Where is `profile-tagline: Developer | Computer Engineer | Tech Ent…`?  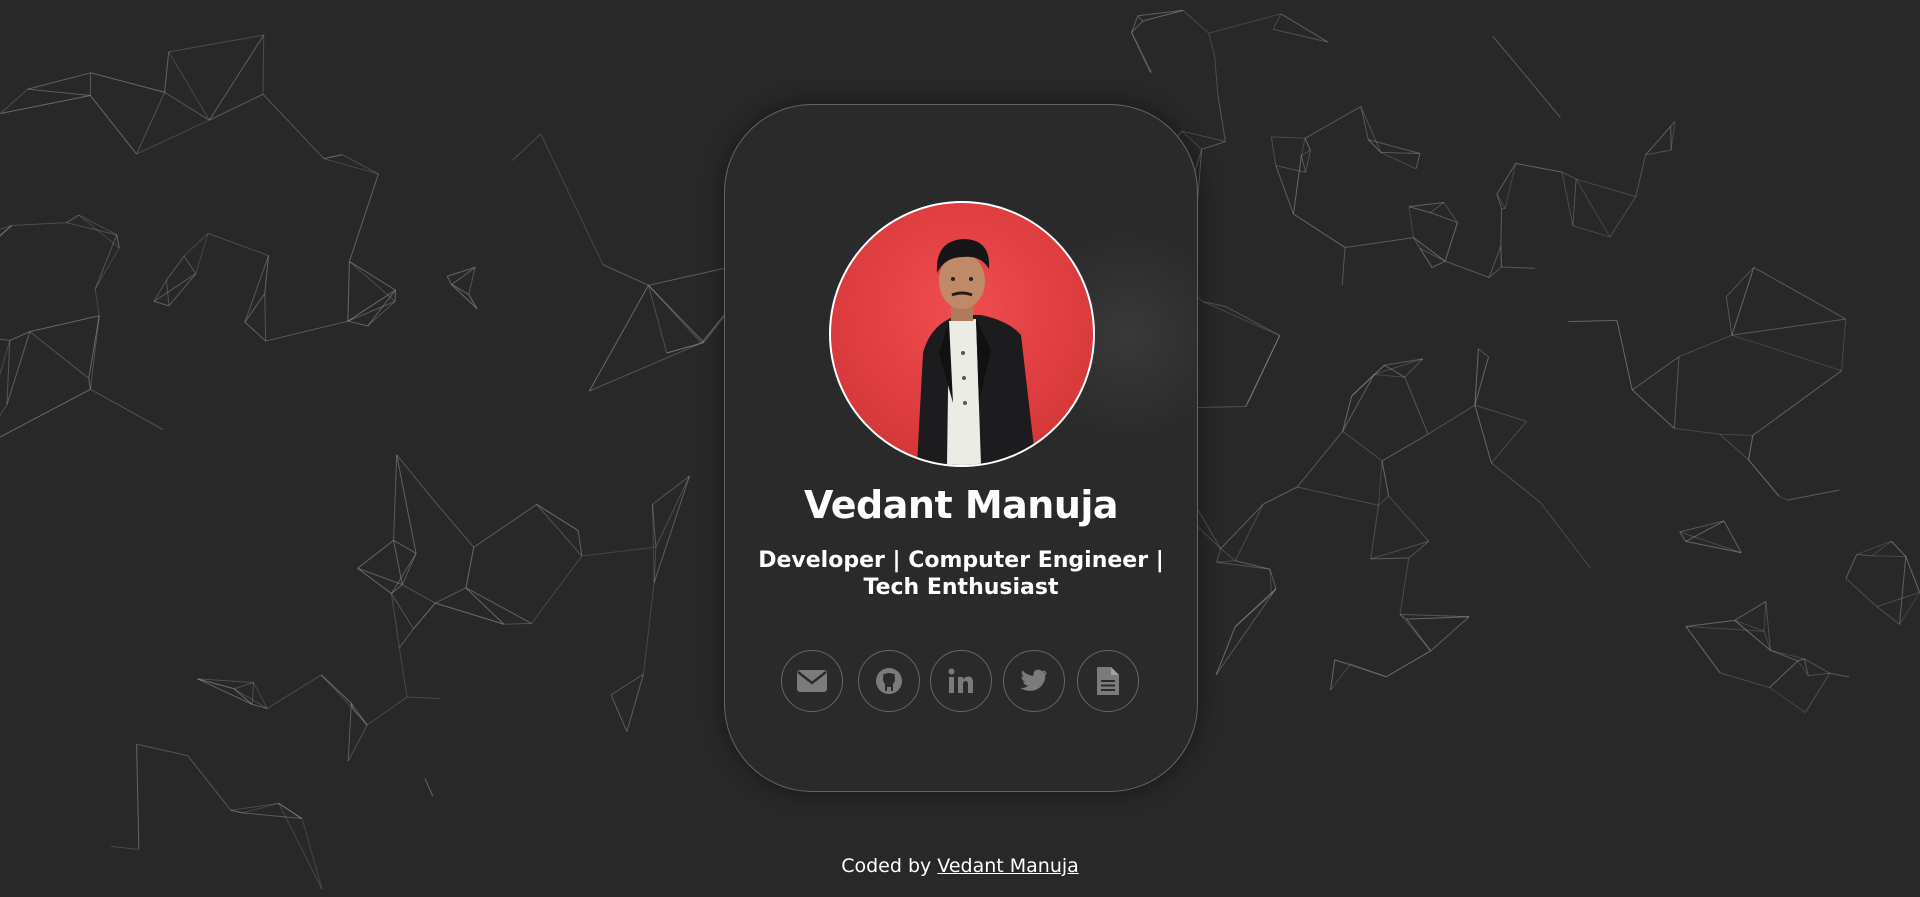
profile-tagline: Developer | Computer Engineer | Tech Ent… is located at coordinates (961, 574).